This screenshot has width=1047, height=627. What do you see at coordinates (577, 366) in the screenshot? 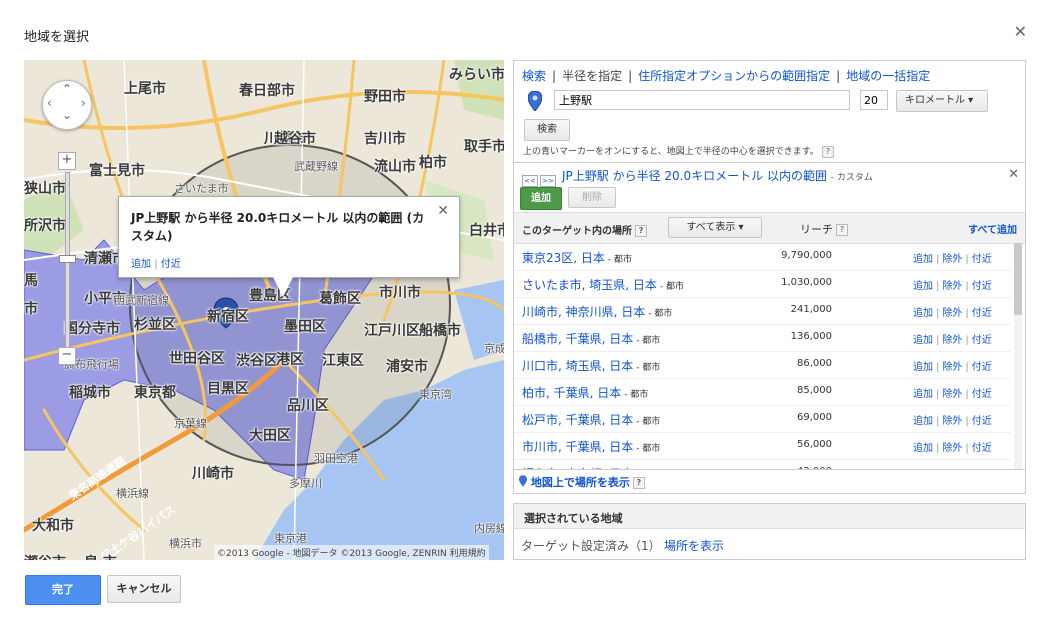
I see `location-name-text: 川口市, 埼玉県, 日本` at bounding box center [577, 366].